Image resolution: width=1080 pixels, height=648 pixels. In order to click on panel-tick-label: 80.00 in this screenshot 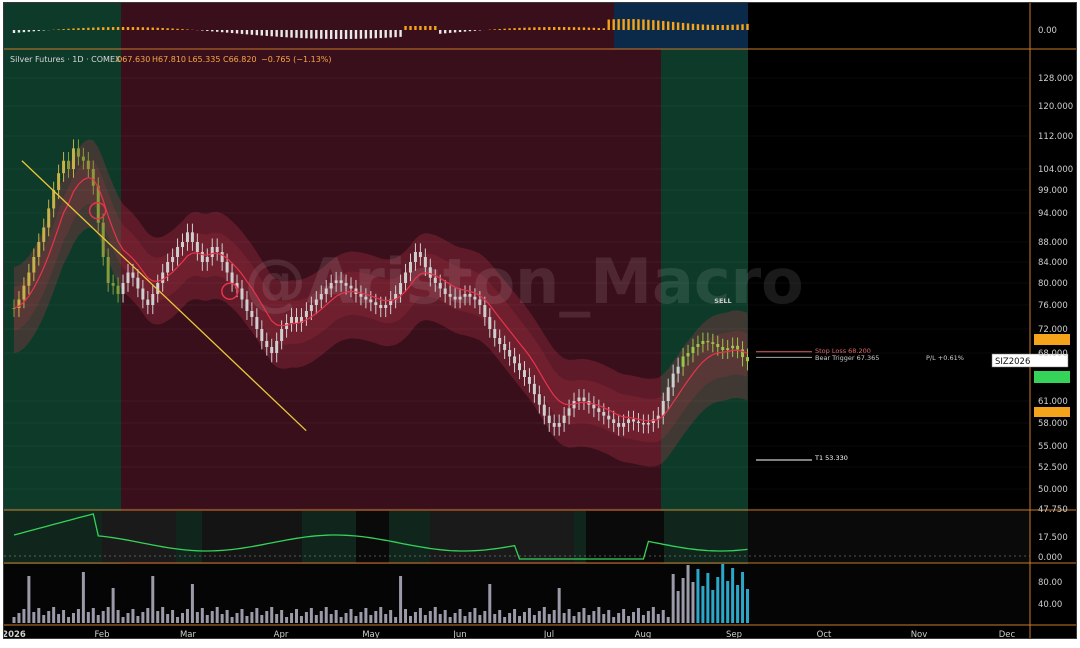, I will do `click(1050, 583)`.